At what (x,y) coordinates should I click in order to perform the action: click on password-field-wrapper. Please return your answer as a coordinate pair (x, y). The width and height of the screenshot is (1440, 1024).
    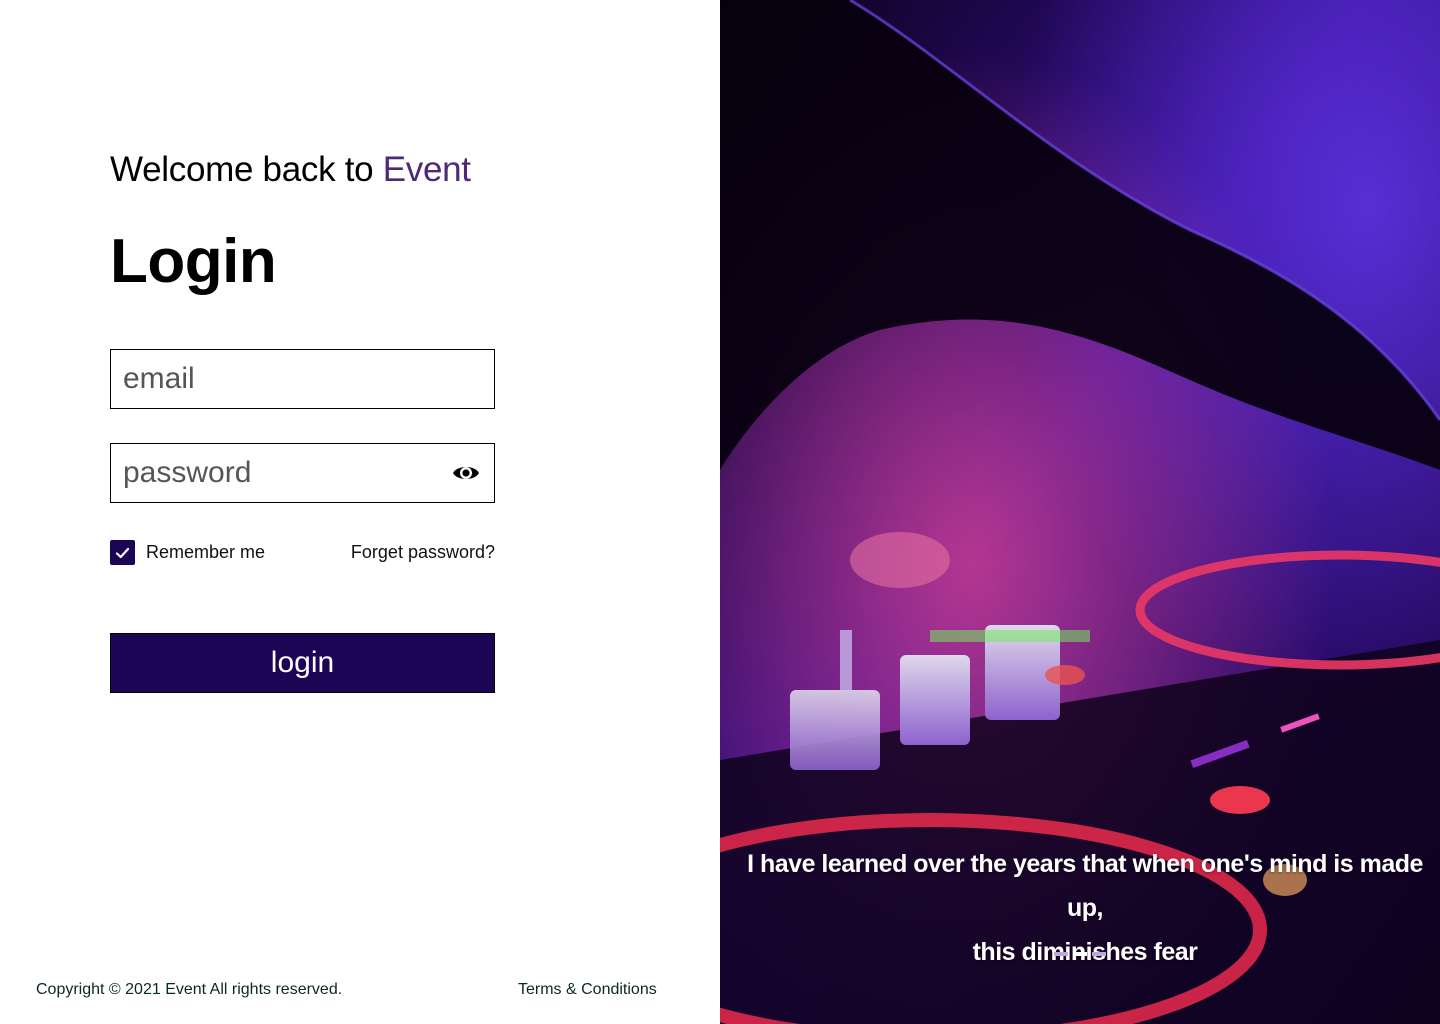
    Looking at the image, I should click on (302, 473).